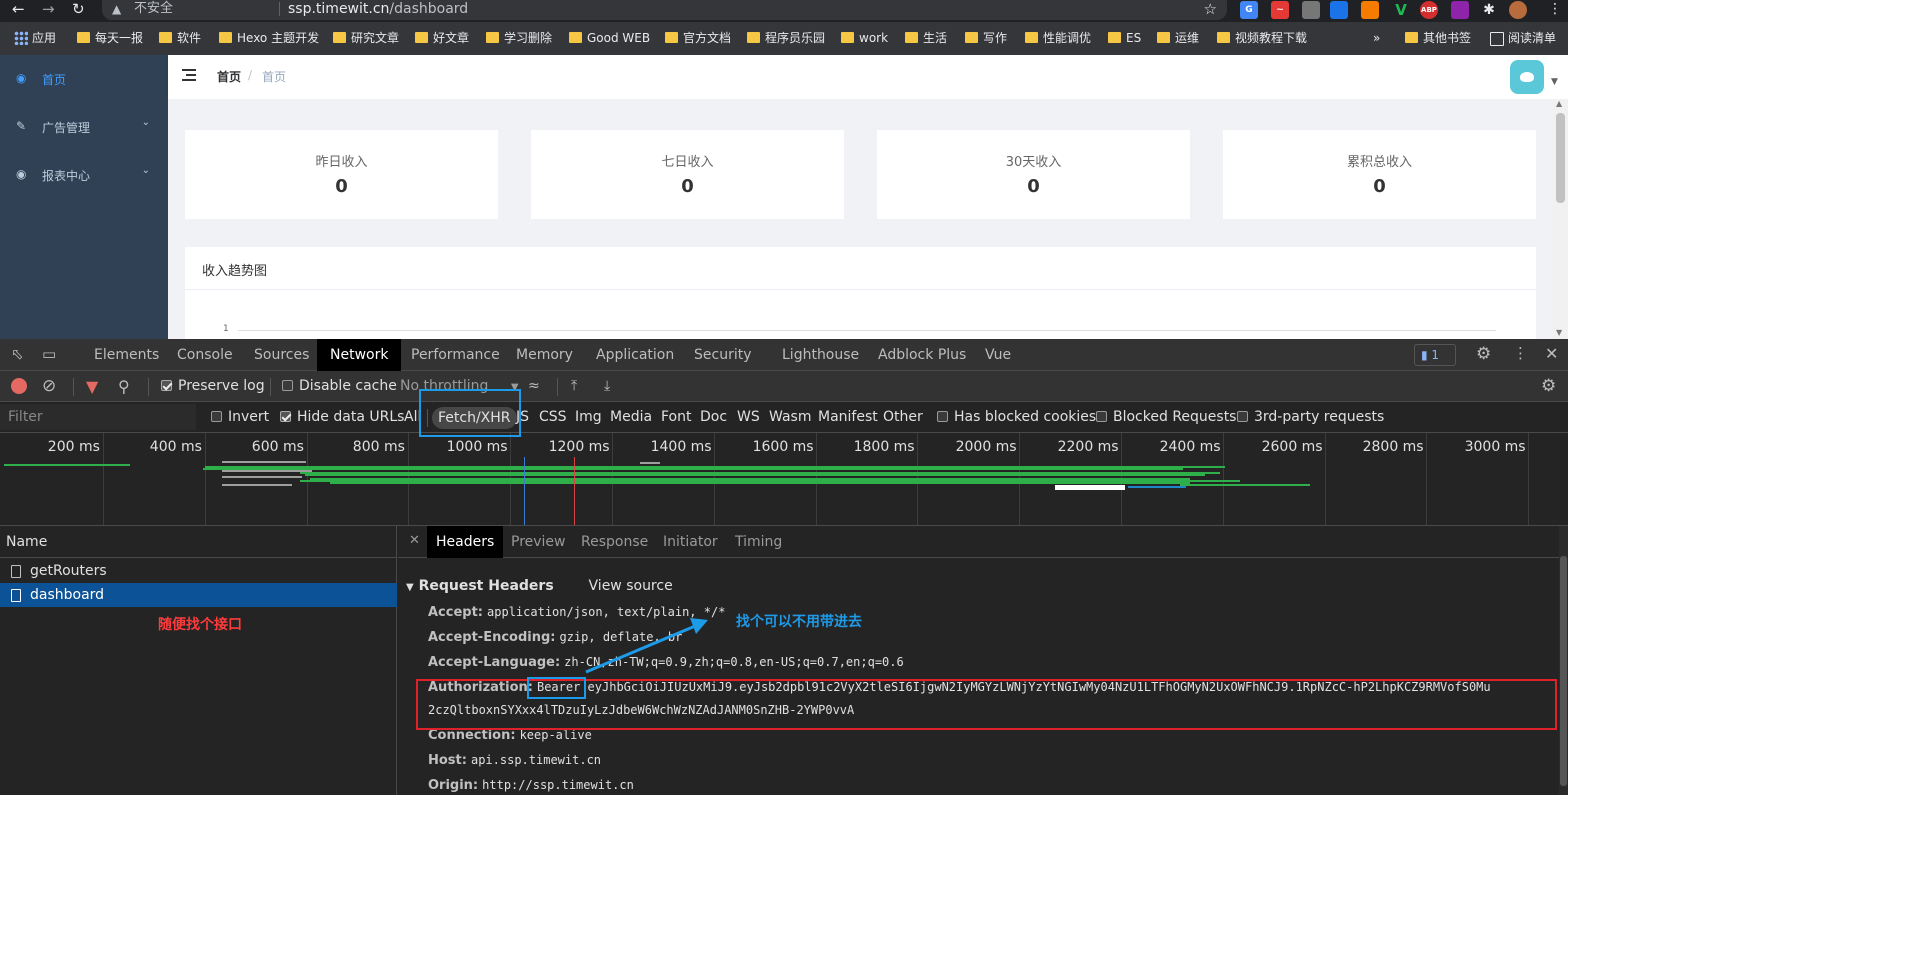  What do you see at coordinates (1310, 417) in the screenshot?
I see `third-party-checkbox: 3rd-party requests` at bounding box center [1310, 417].